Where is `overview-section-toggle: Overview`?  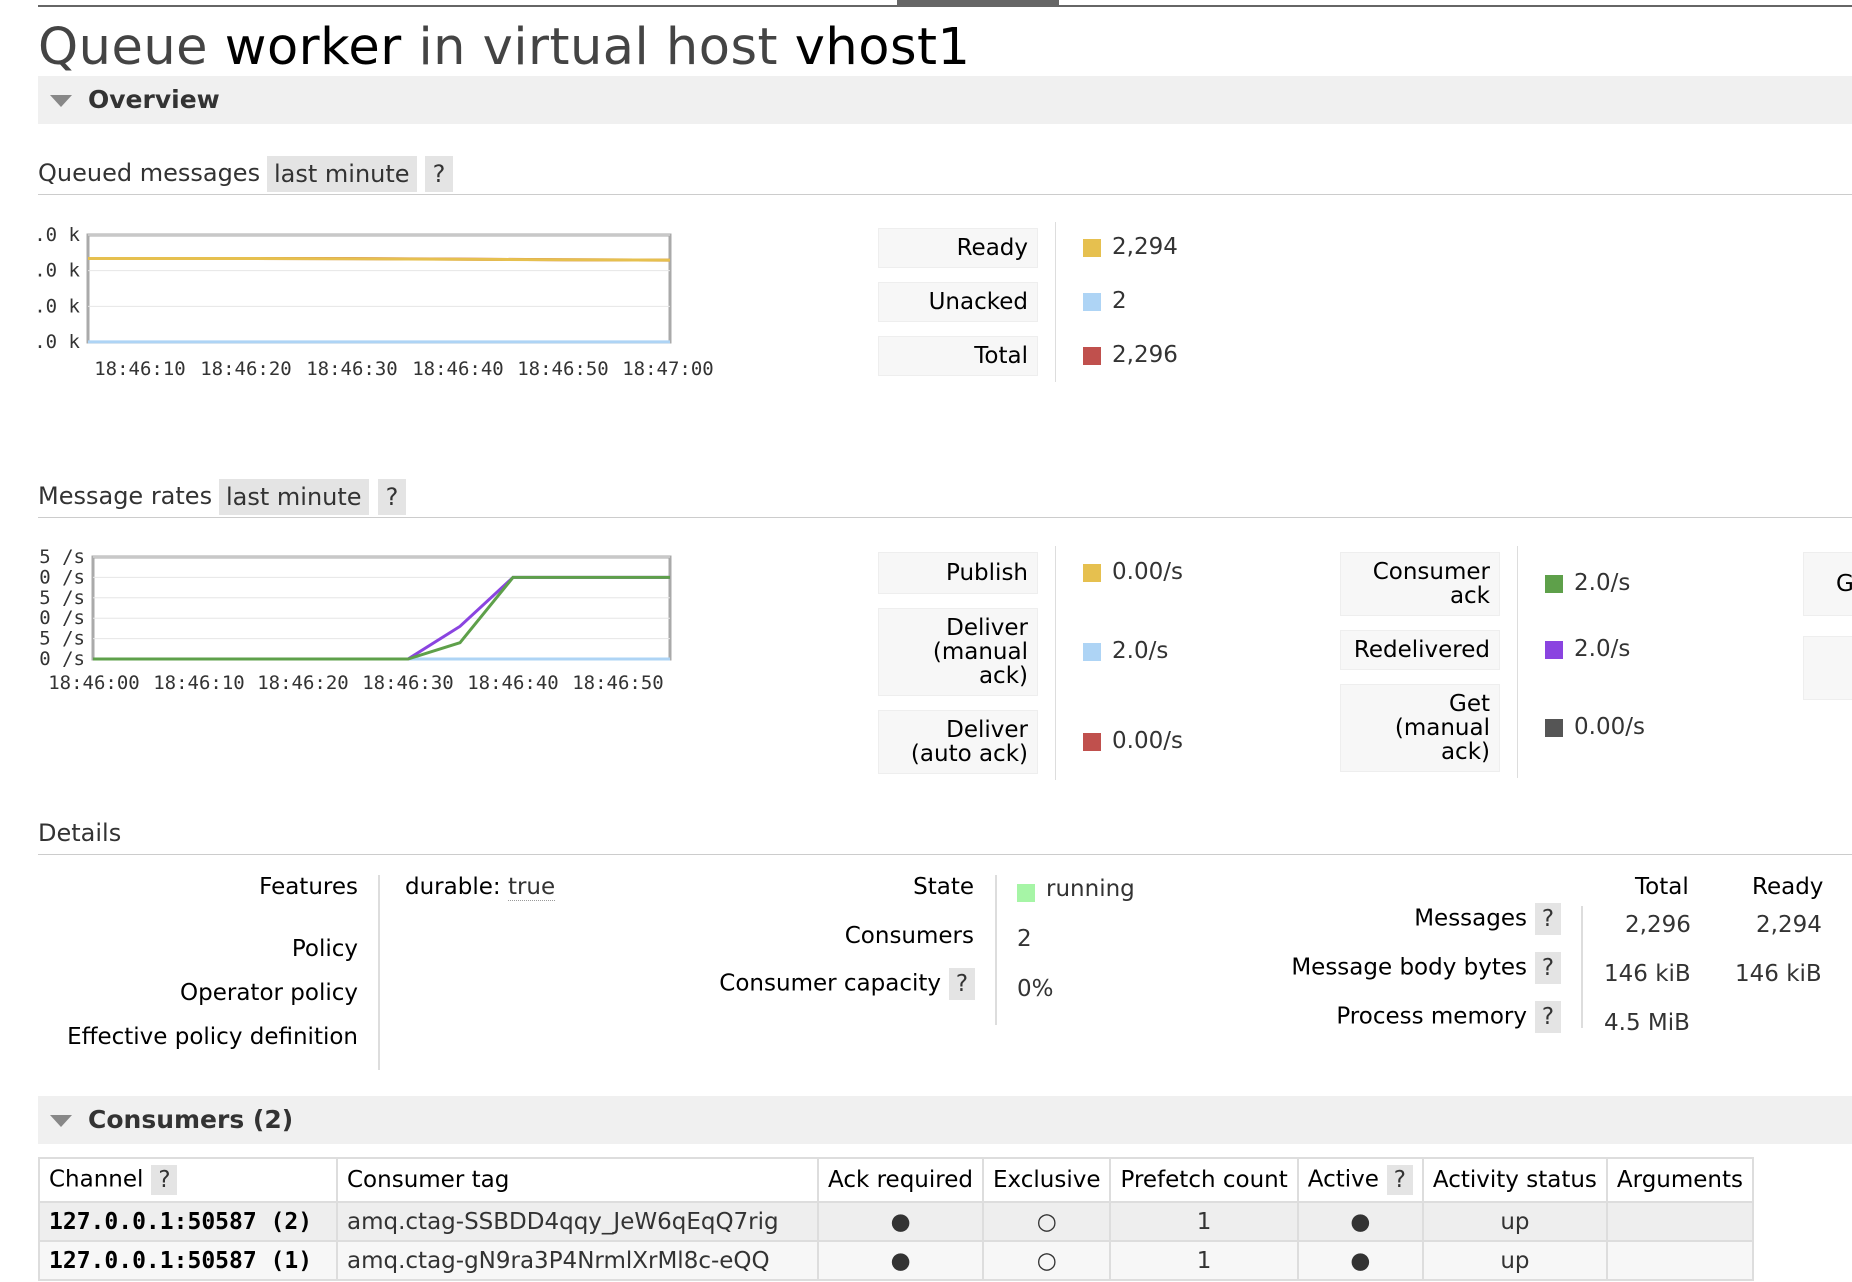 overview-section-toggle: Overview is located at coordinates (945, 100).